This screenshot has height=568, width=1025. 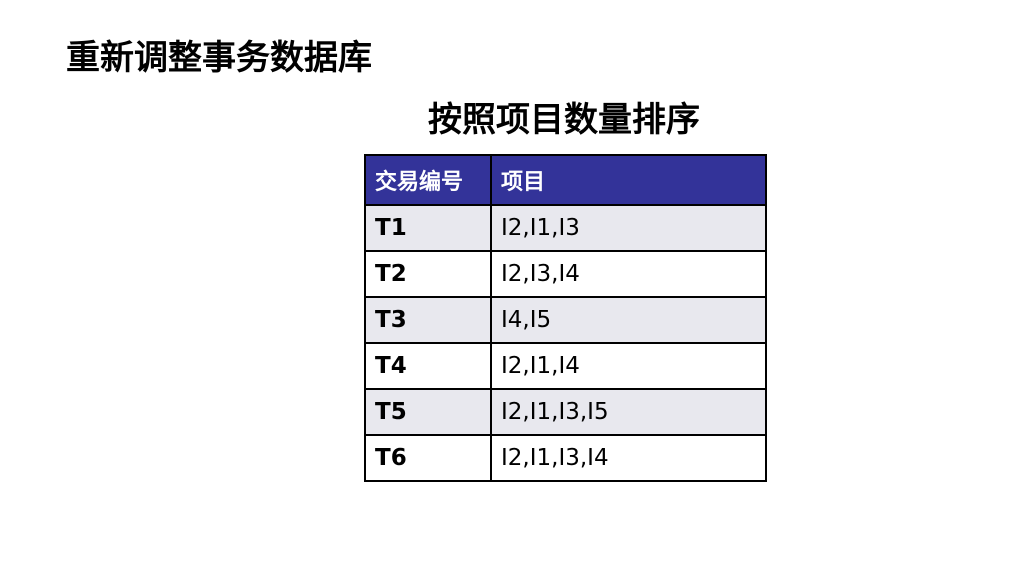 What do you see at coordinates (428, 412) in the screenshot?
I see `transaction-id-cell: T5` at bounding box center [428, 412].